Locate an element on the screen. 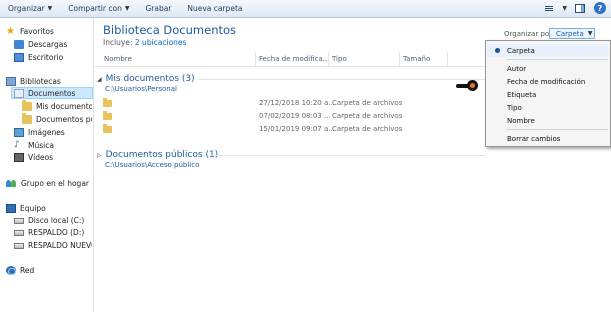 Image resolution: width=611 pixels, height=312 pixels. expand-triangle-icon: ▷ is located at coordinates (99, 155).